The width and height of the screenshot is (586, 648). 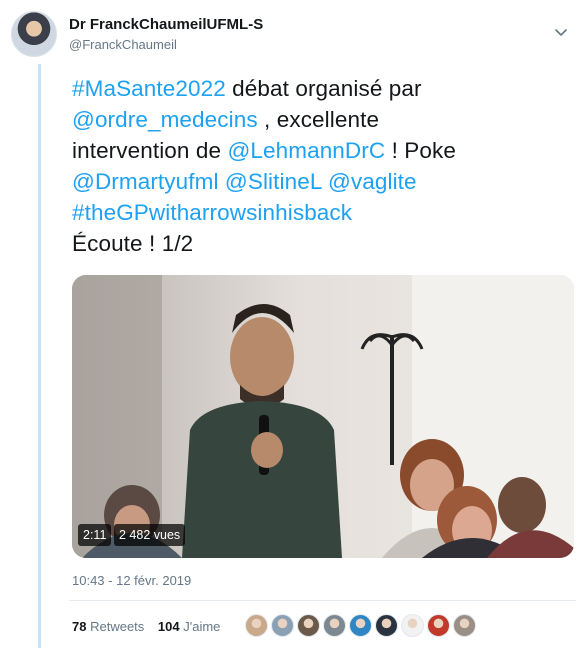 I want to click on likes-count: 104, so click(x=168, y=626).